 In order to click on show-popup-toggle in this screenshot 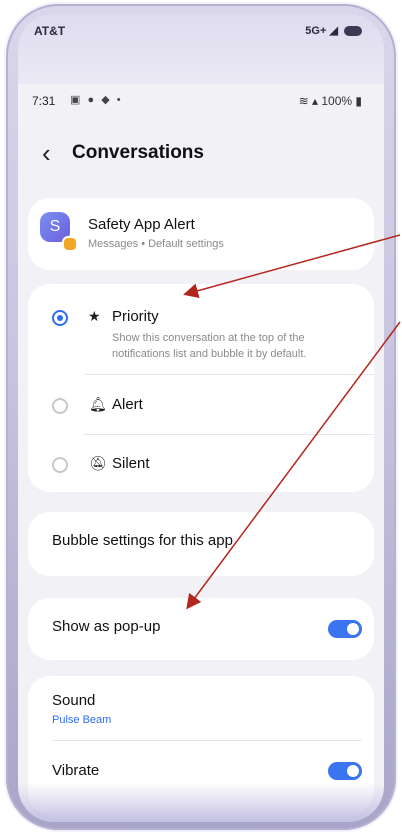, I will do `click(345, 629)`.